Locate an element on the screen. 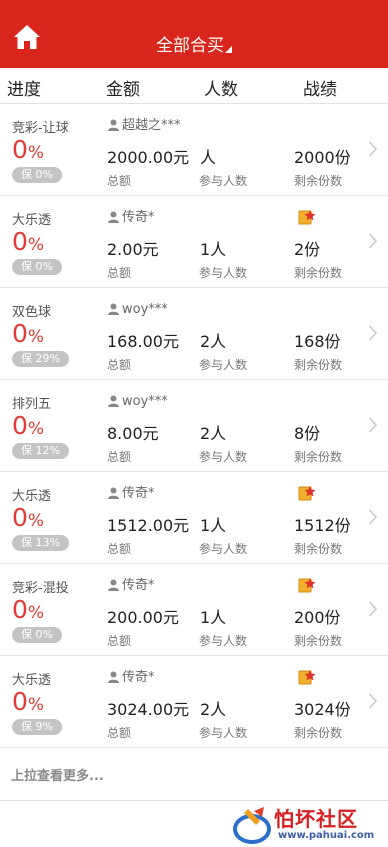 This screenshot has width=388, height=847. watermark: 怕坏社区 www.pahuai.com is located at coordinates (309, 824).